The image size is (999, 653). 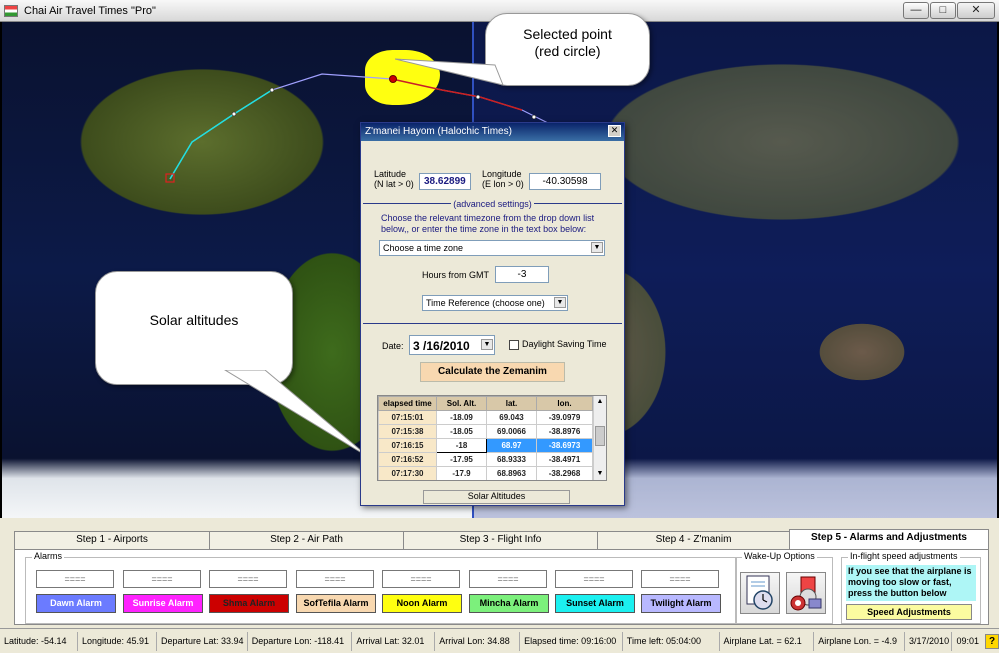 I want to click on alarms-label: Alarms, so click(x=48, y=556).